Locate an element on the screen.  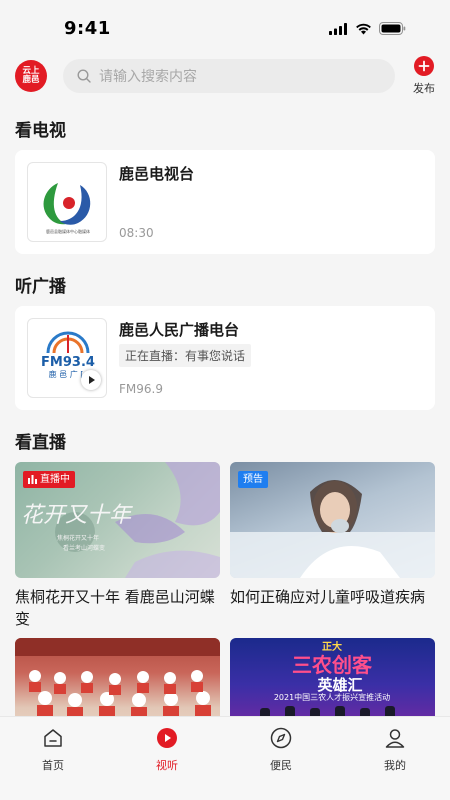
video1-overlay-big: 花开又十年 is located at coordinates (77, 515).